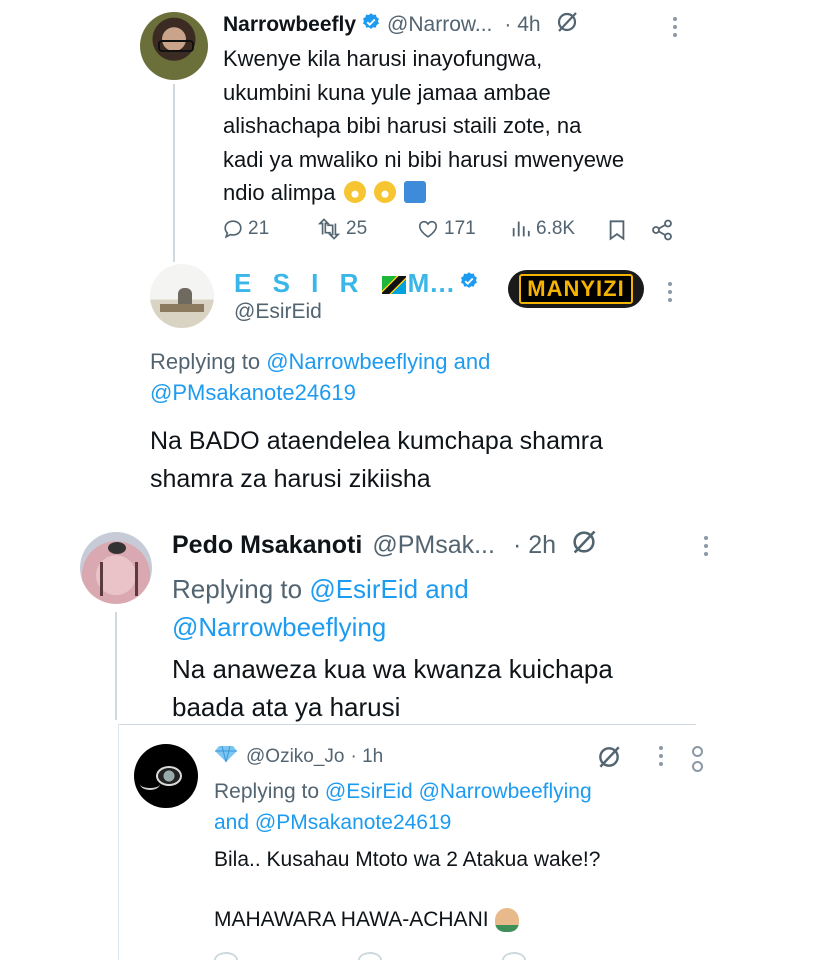 The image size is (814, 960). I want to click on badge-manyizi: MANYIZI, so click(576, 289).